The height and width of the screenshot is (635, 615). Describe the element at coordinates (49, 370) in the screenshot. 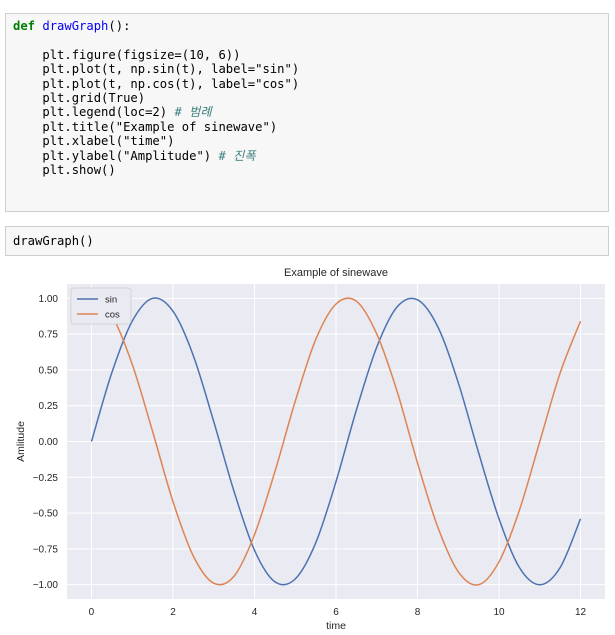

I see `y-tick-label: 0.50` at that location.